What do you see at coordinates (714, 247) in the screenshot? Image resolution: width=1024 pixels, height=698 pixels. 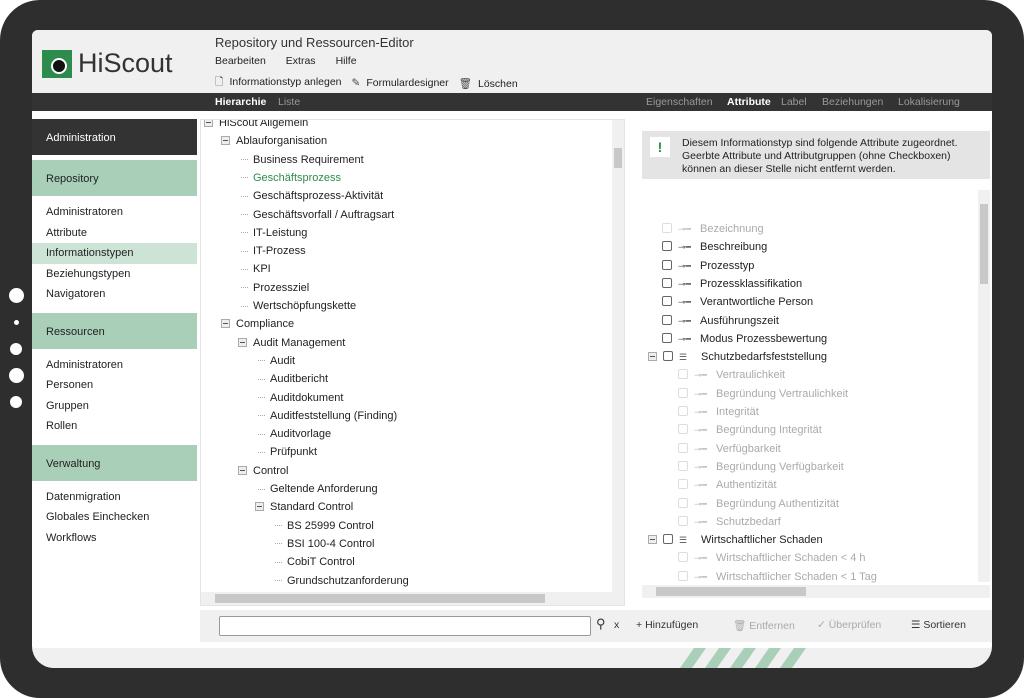 I see `attribute-item: ⊸━ Beschreibung` at bounding box center [714, 247].